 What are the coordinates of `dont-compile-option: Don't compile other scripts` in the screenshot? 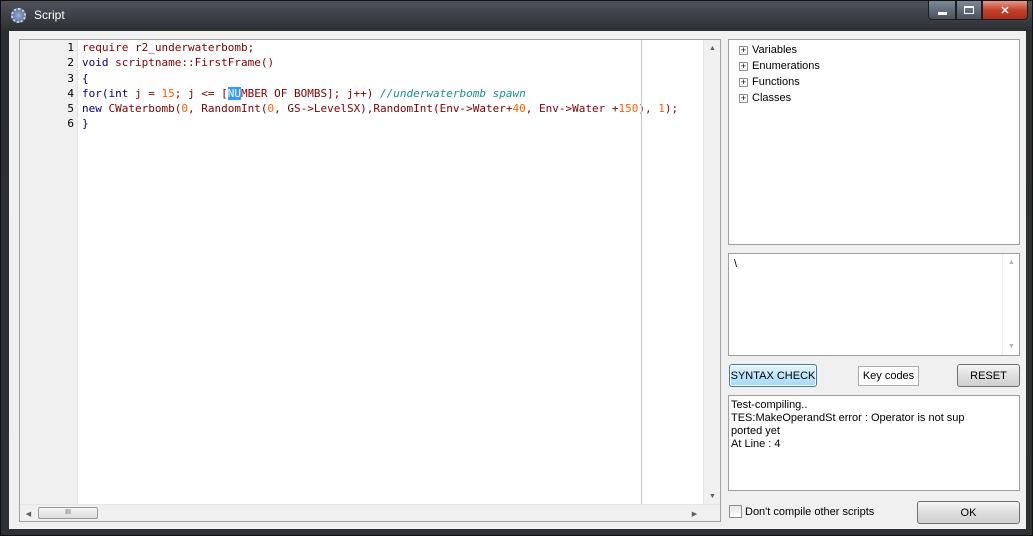 It's located at (801, 511).